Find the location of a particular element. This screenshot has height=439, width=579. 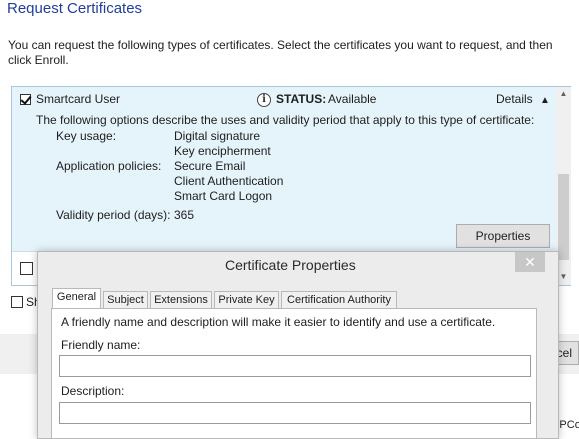

smartcard-user-checkbox is located at coordinates (25, 99).